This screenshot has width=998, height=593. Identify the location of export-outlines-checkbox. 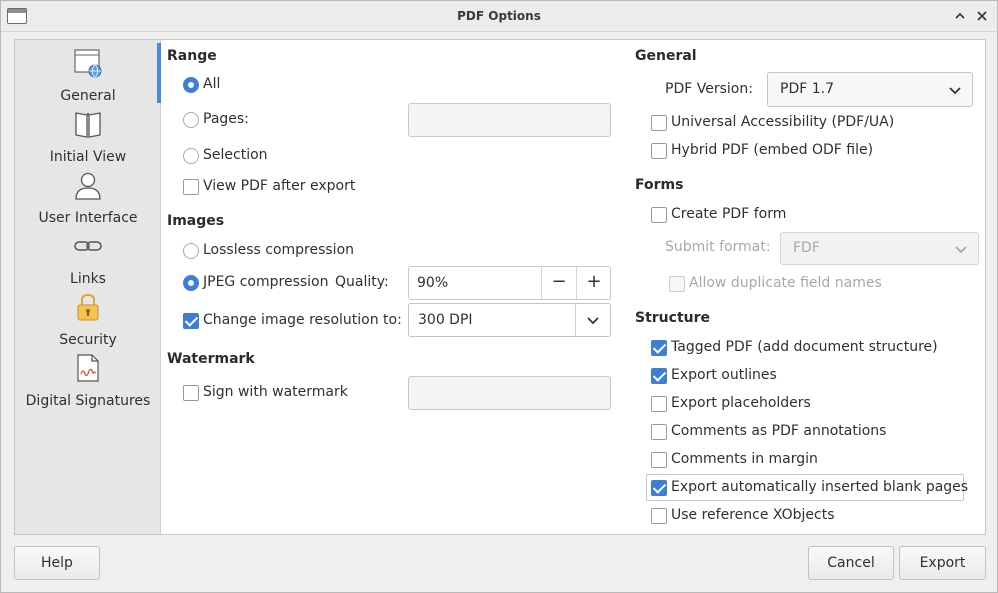
(659, 376).